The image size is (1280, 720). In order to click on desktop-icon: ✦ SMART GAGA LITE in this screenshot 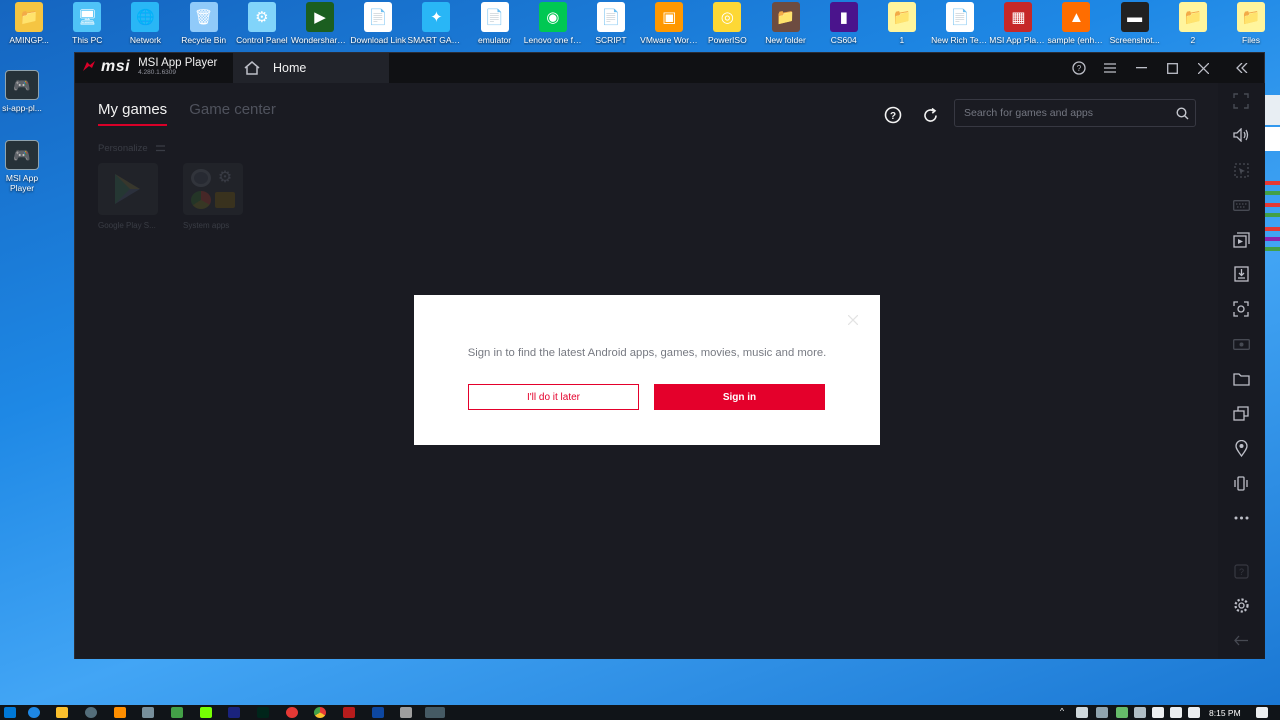, I will do `click(436, 26)`.